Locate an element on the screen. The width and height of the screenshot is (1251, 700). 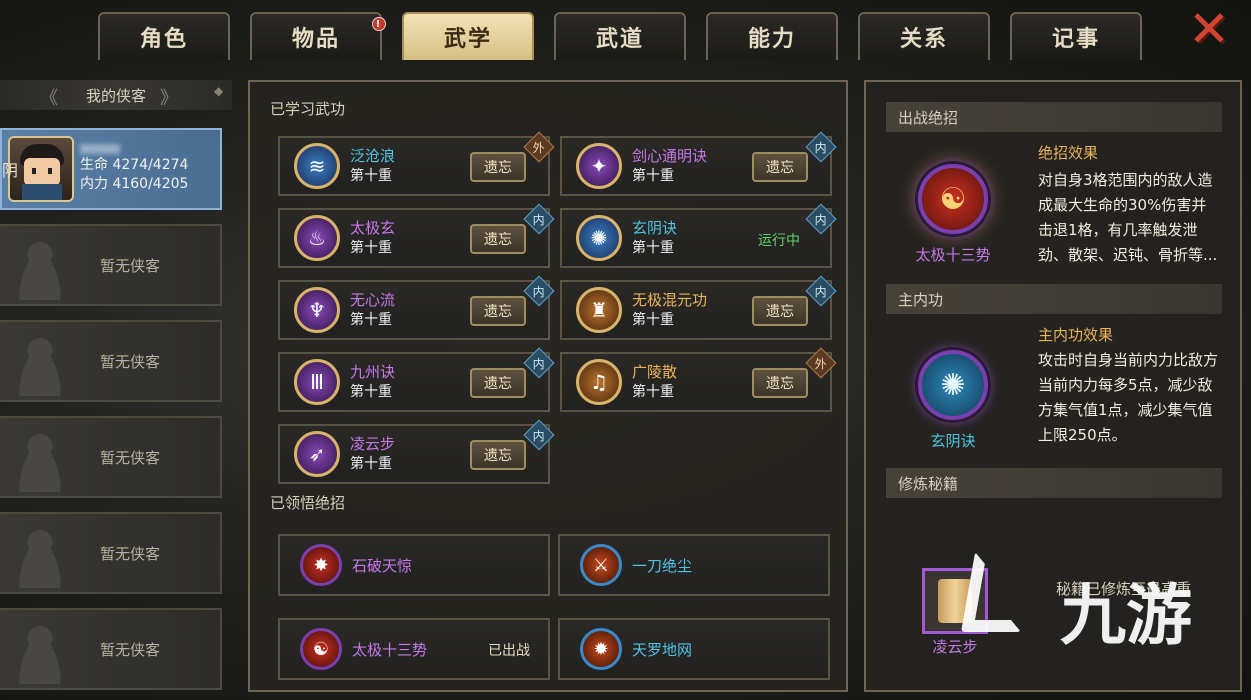
tab-label: 记事 is located at coordinates (1075, 39).